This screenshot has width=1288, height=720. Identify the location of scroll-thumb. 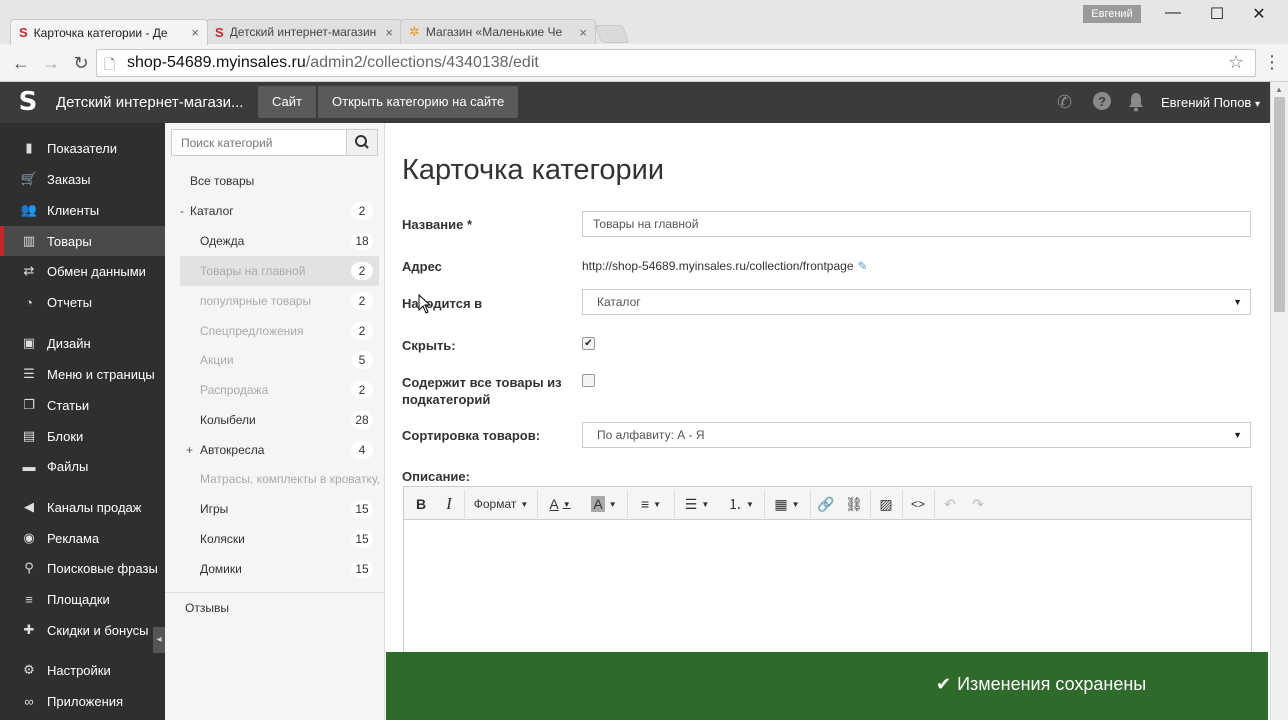
(1279, 204).